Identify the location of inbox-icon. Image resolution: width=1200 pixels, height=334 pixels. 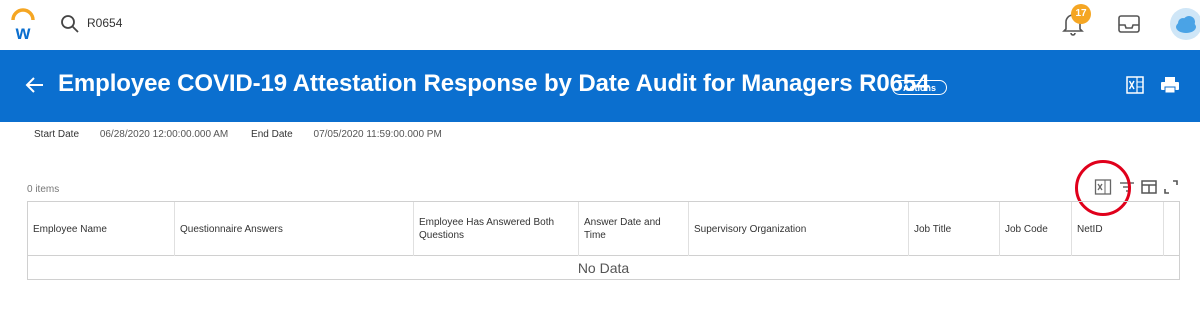
(1129, 24).